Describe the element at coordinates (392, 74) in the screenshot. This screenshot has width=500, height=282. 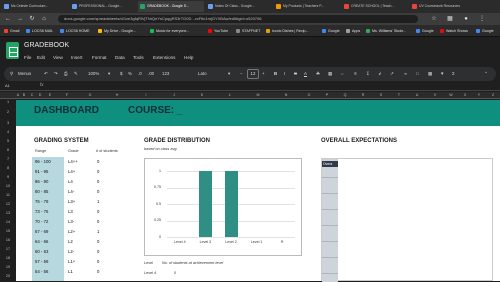
I see `text-rotation-icon: ↗` at that location.